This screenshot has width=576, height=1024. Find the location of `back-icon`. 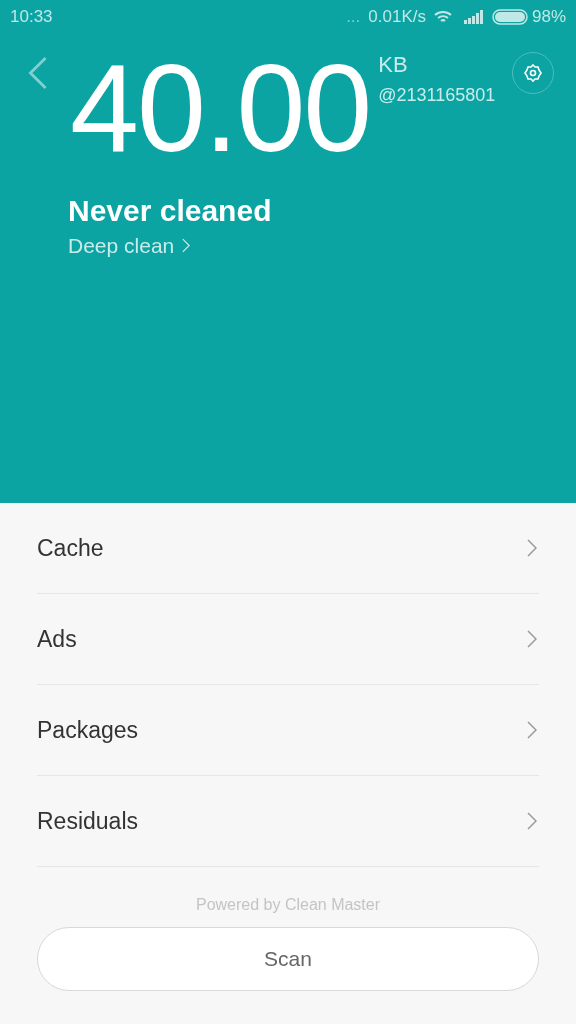

back-icon is located at coordinates (38, 73).